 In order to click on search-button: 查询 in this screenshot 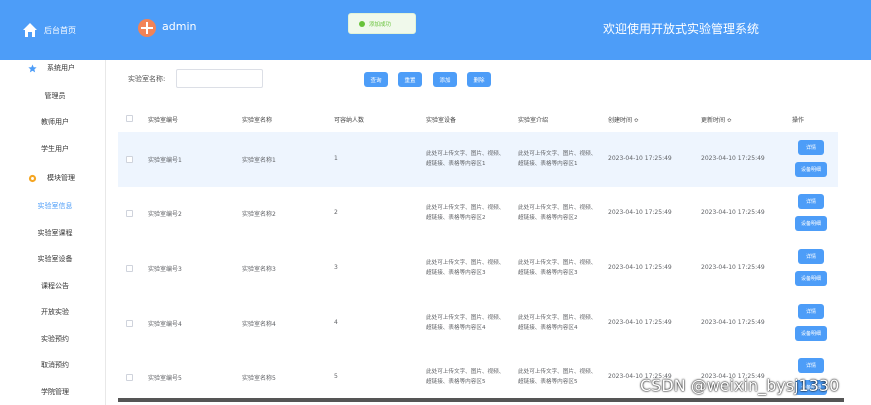, I will do `click(376, 79)`.